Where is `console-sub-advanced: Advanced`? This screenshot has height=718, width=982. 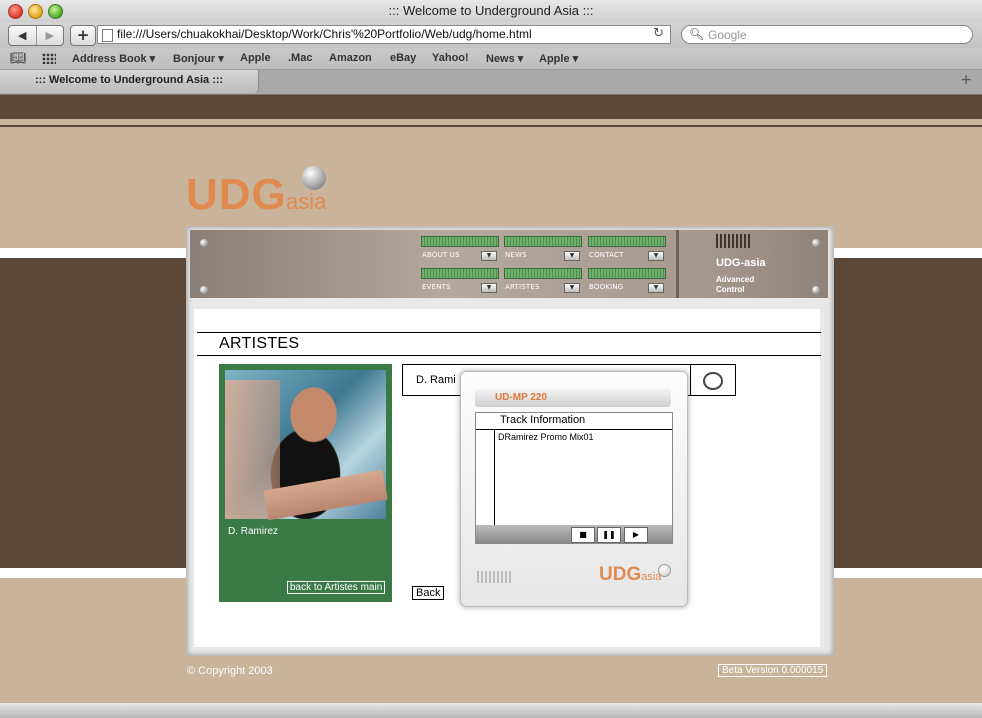 console-sub-advanced: Advanced is located at coordinates (735, 279).